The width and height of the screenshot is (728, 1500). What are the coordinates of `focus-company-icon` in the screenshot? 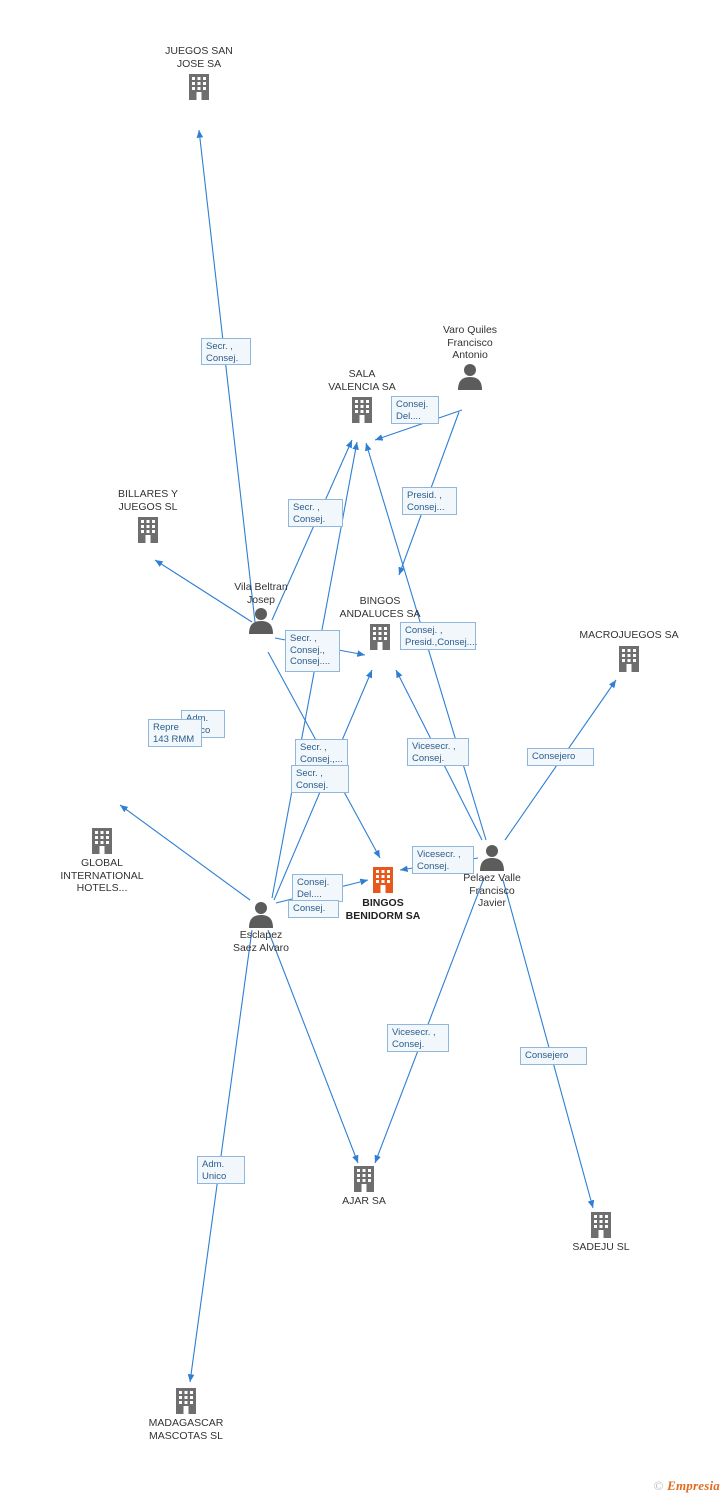 It's located at (383, 880).